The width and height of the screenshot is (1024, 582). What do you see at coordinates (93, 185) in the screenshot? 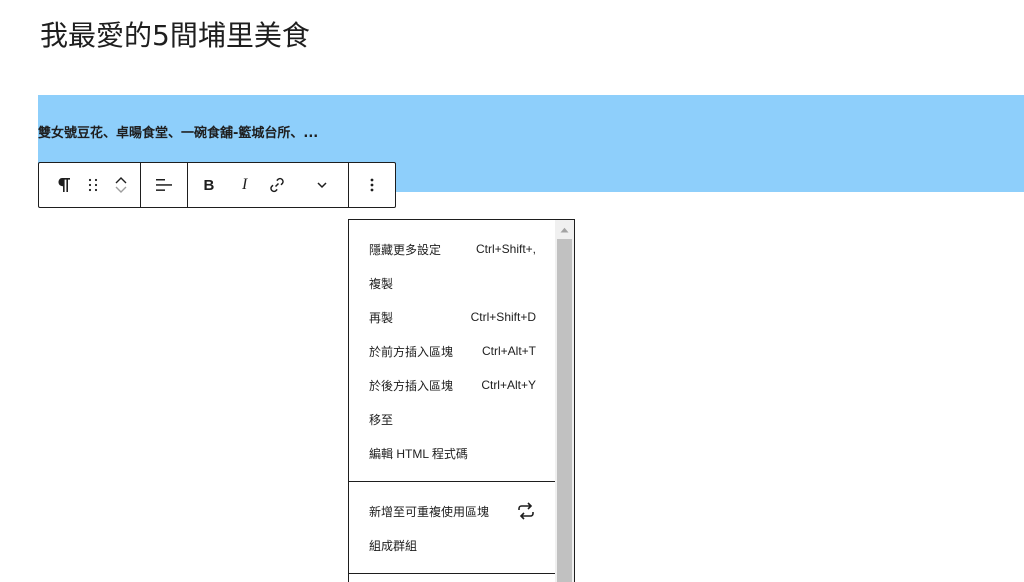
I see `drag-handle-icon` at bounding box center [93, 185].